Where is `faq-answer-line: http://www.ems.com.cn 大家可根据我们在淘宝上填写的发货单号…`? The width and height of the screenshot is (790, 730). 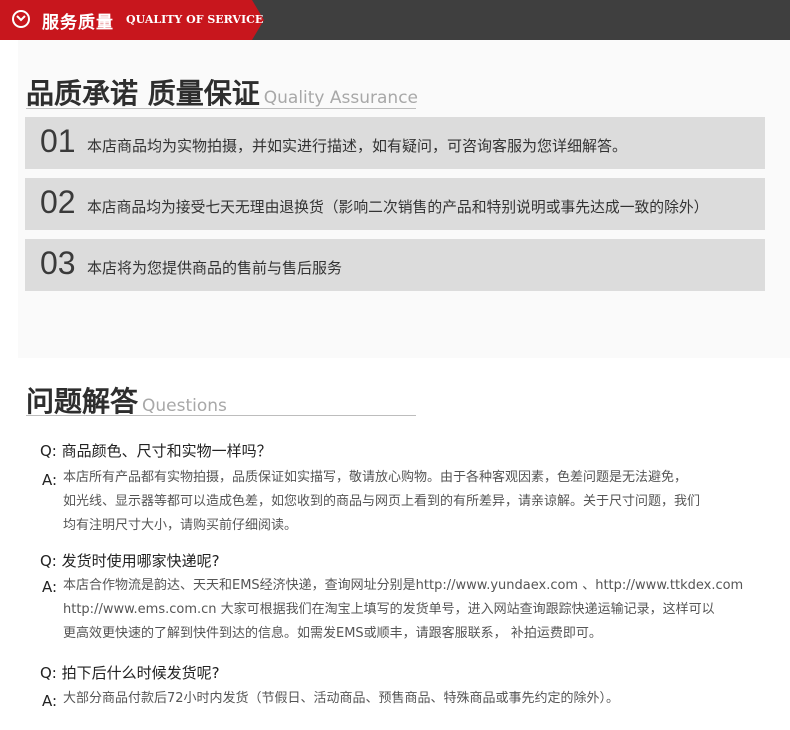
faq-answer-line: http://www.ems.com.cn 大家可根据我们在淘宝上填写的发货单号… is located at coordinates (389, 609).